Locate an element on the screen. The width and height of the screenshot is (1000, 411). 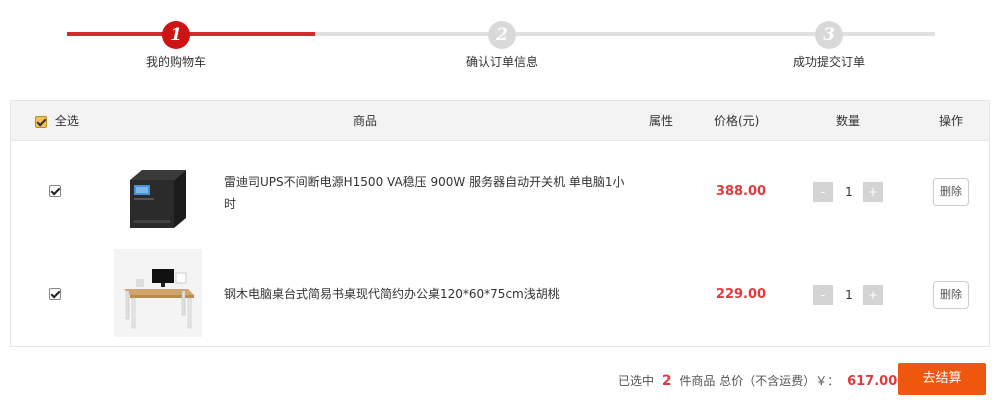
column-price: 价格(元) is located at coordinates (737, 121).